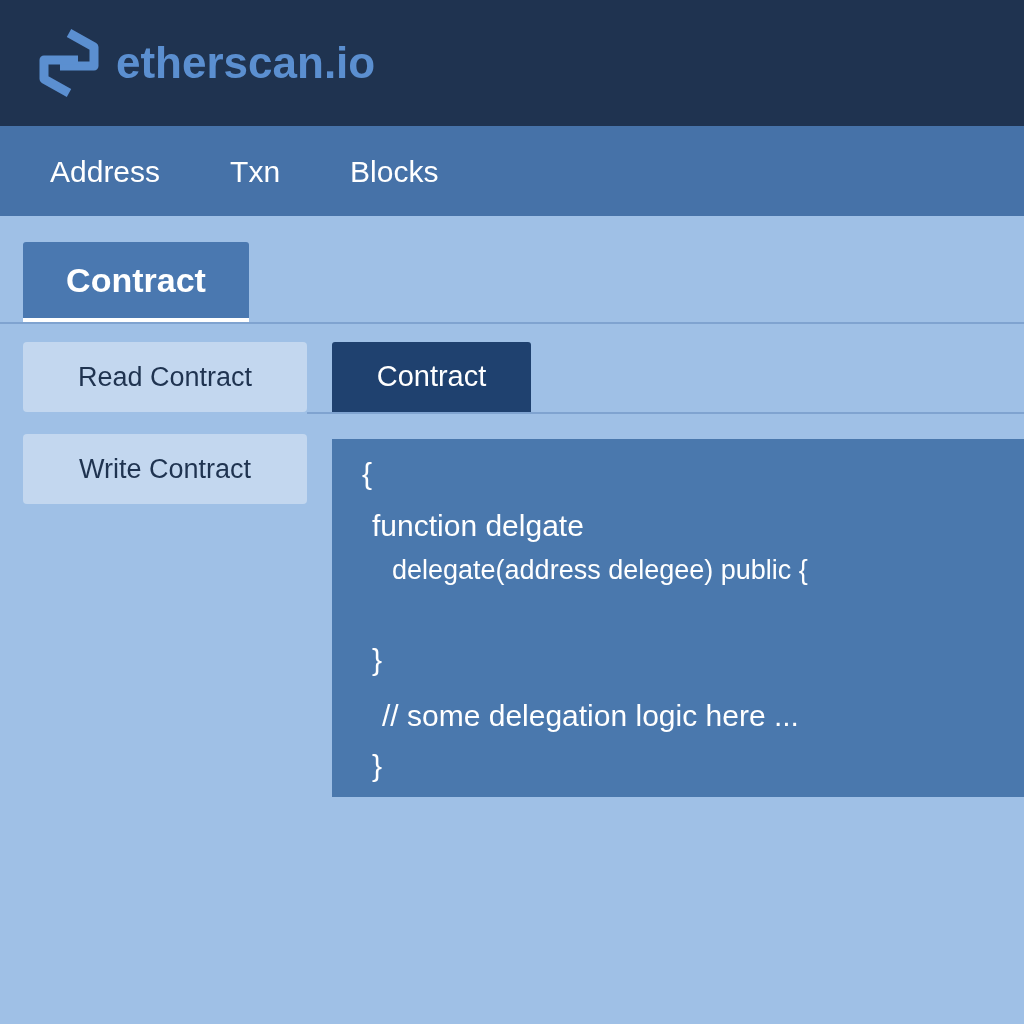 Image resolution: width=1024 pixels, height=1024 pixels. What do you see at coordinates (368, 475) in the screenshot?
I see `code-line: {` at bounding box center [368, 475].